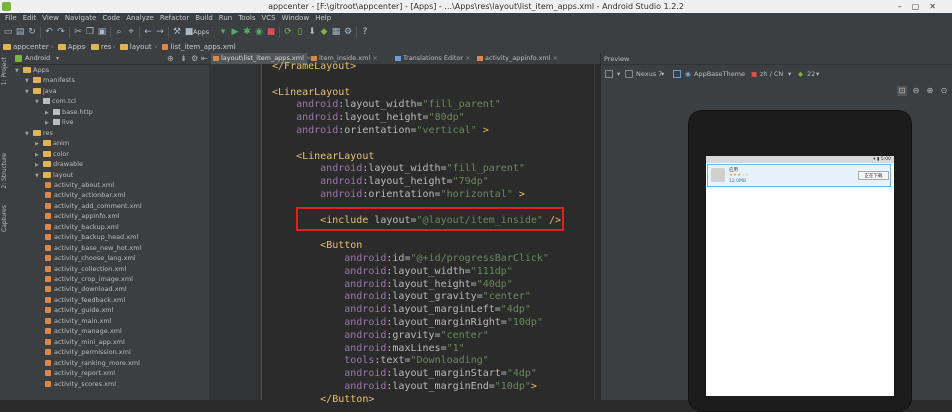 The width and height of the screenshot is (952, 412). I want to click on tree-file-item: activity_actionbar.xml, so click(85, 195).